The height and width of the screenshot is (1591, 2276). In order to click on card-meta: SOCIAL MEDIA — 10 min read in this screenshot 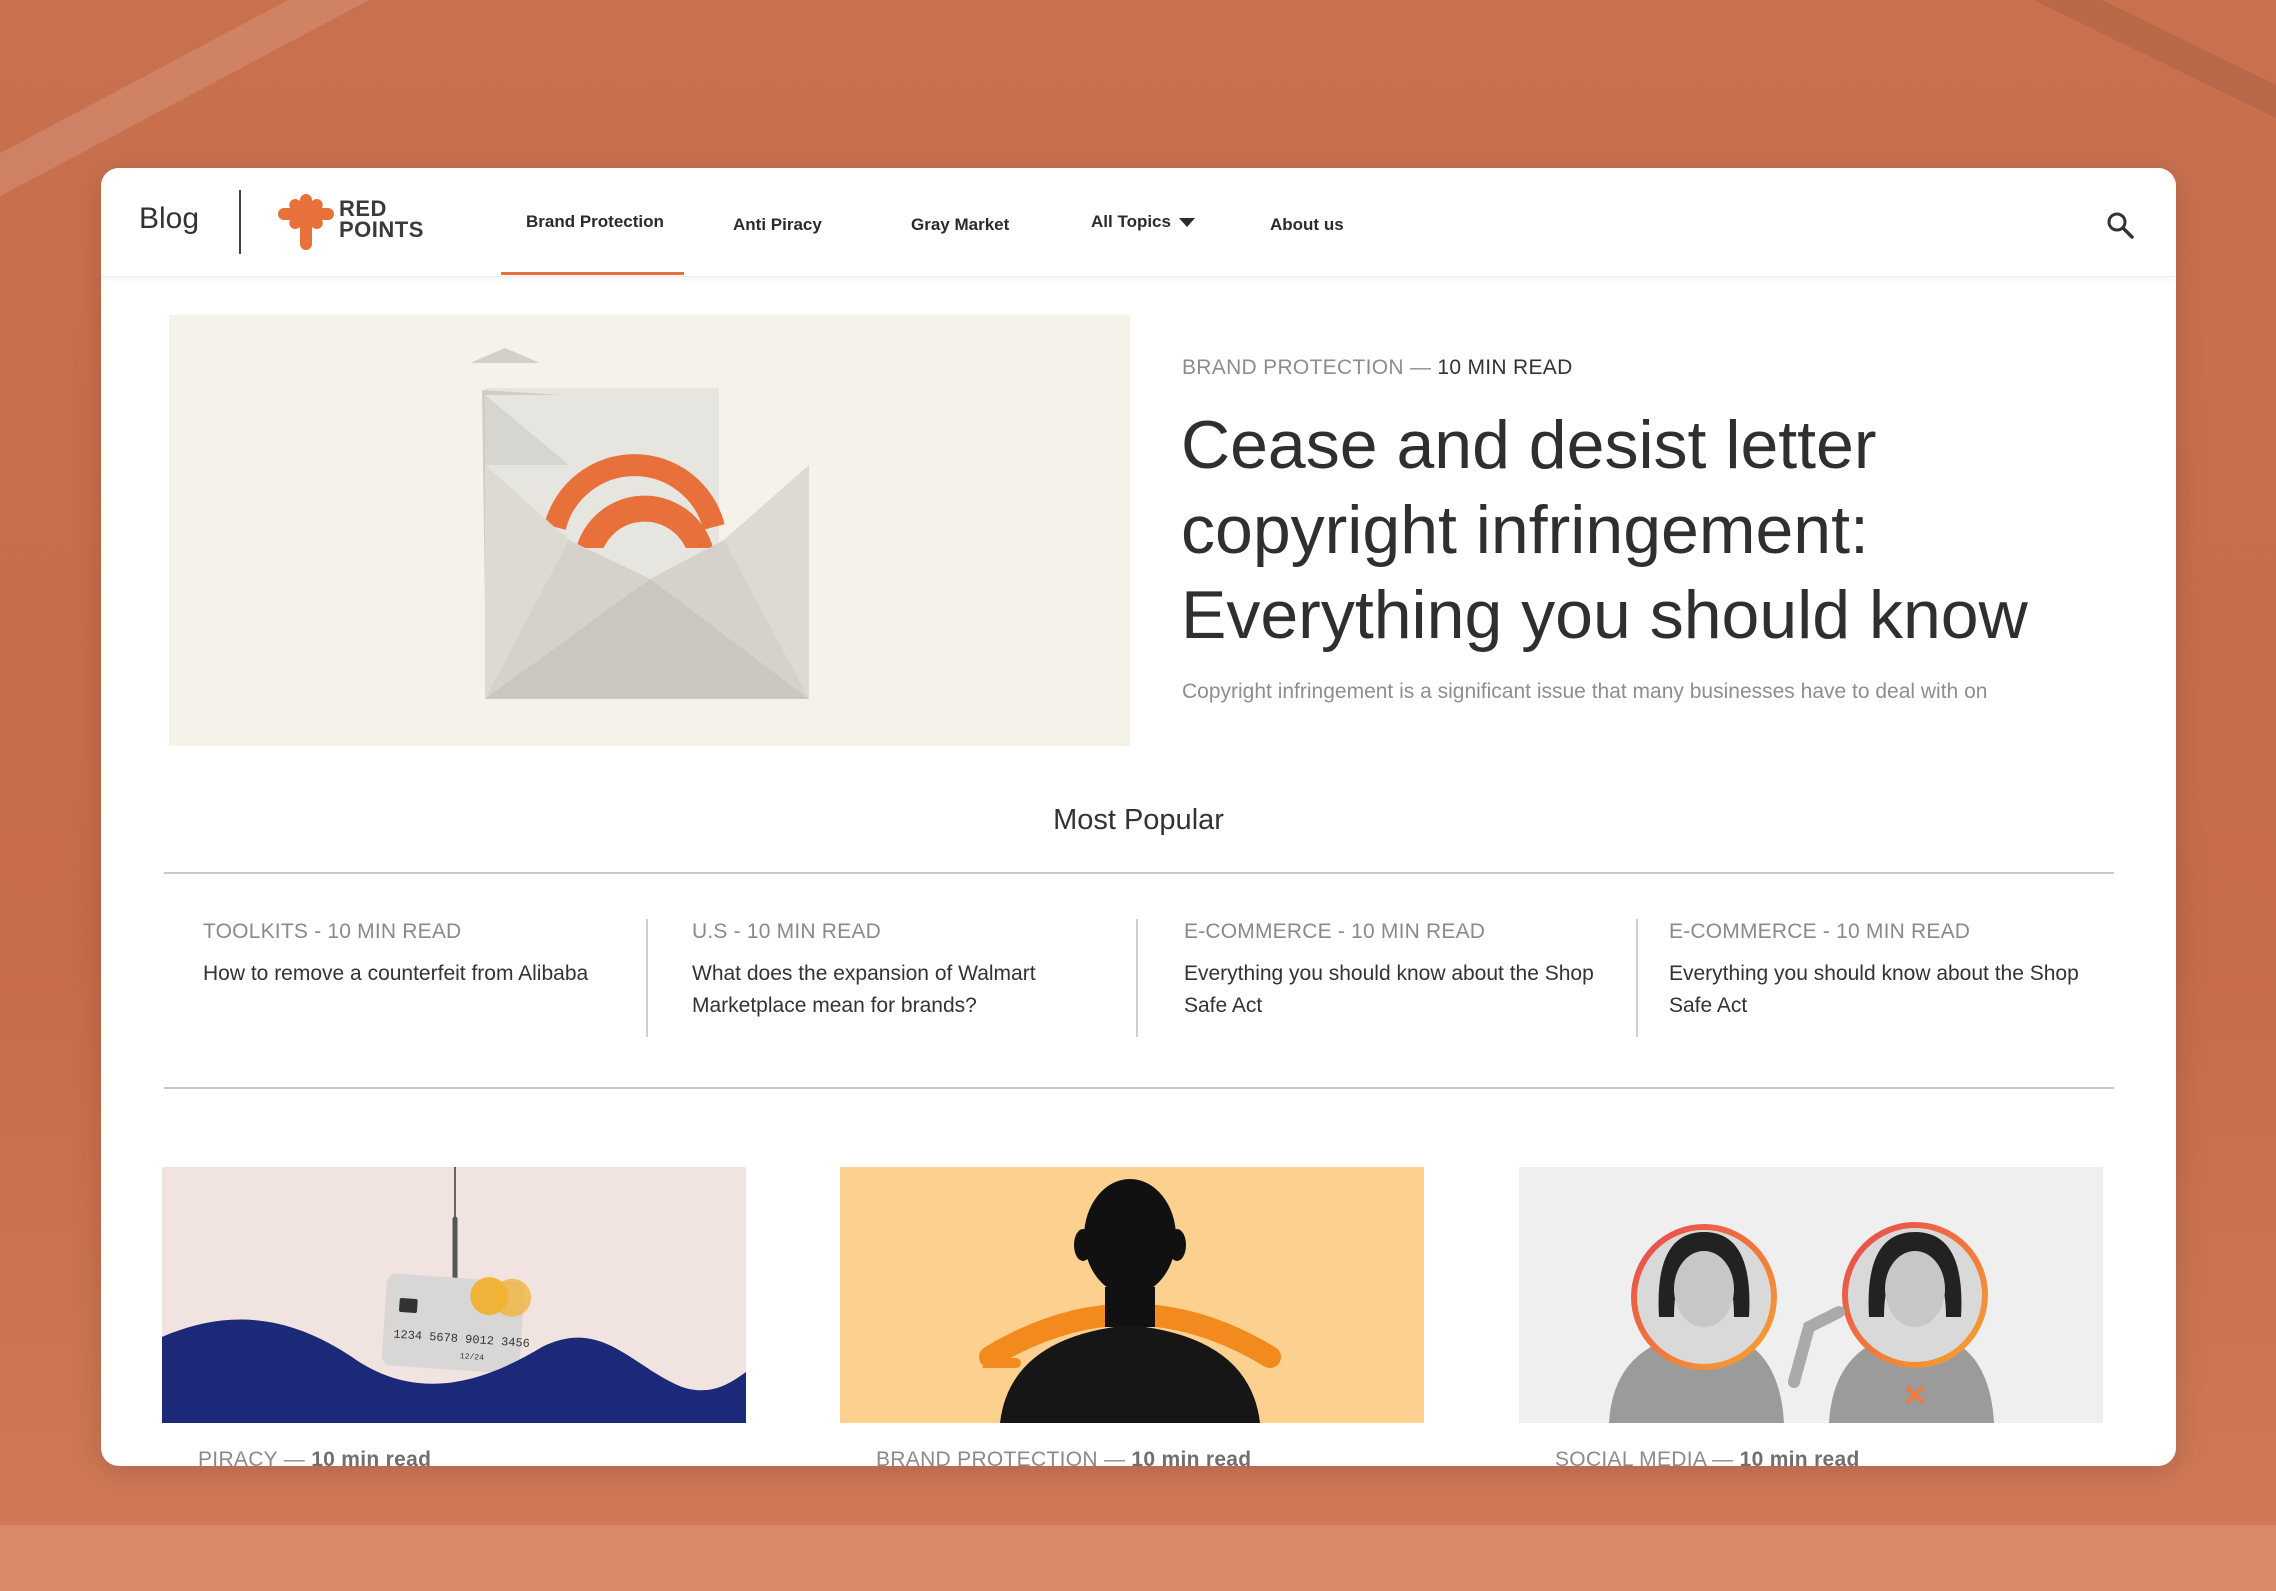, I will do `click(1707, 1457)`.